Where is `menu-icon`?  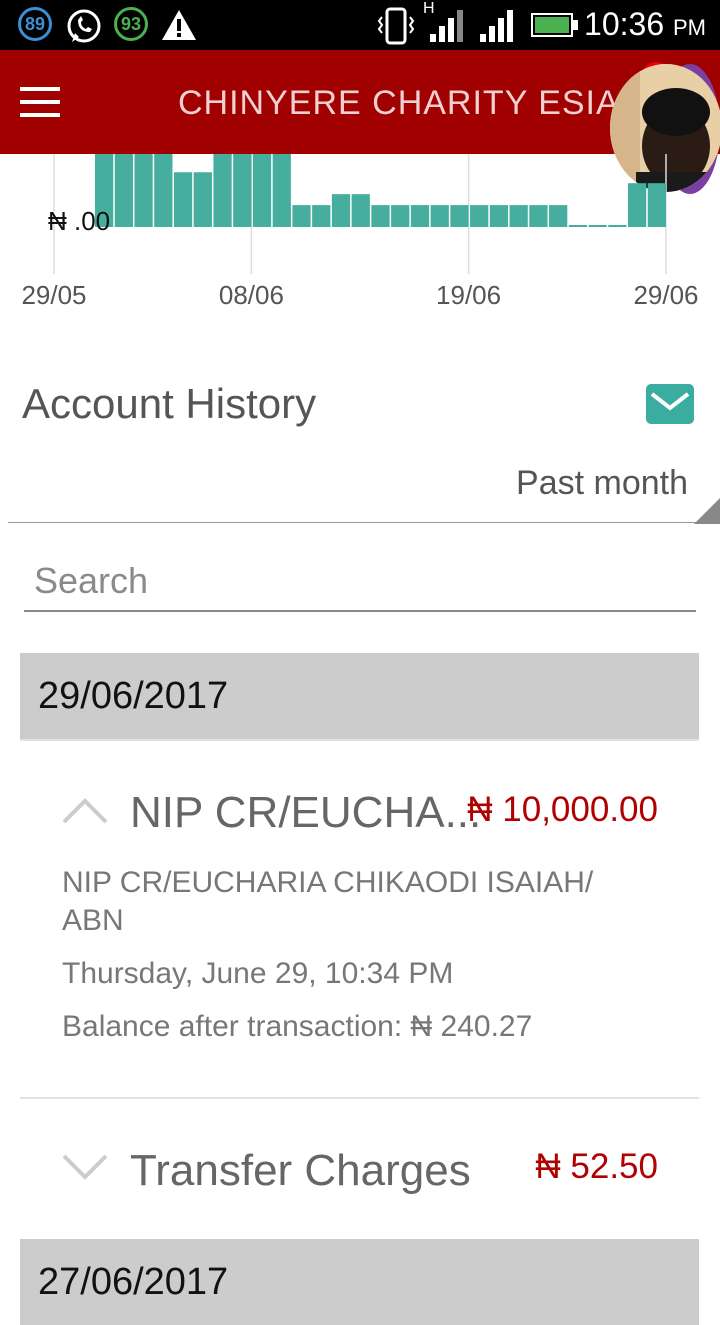 menu-icon is located at coordinates (40, 102).